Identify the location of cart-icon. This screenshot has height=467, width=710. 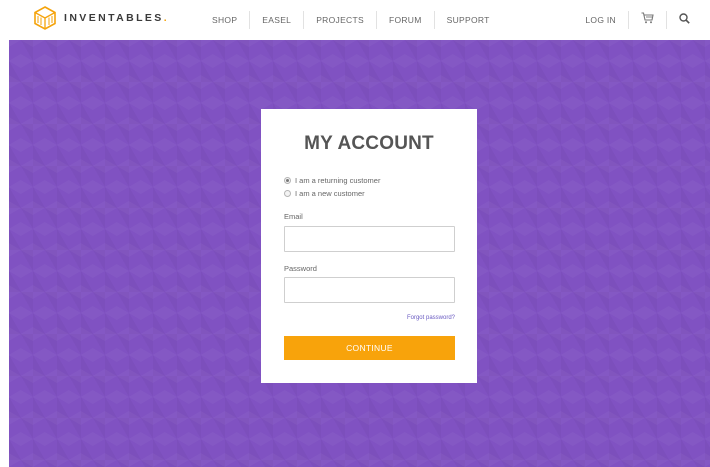
(647, 20).